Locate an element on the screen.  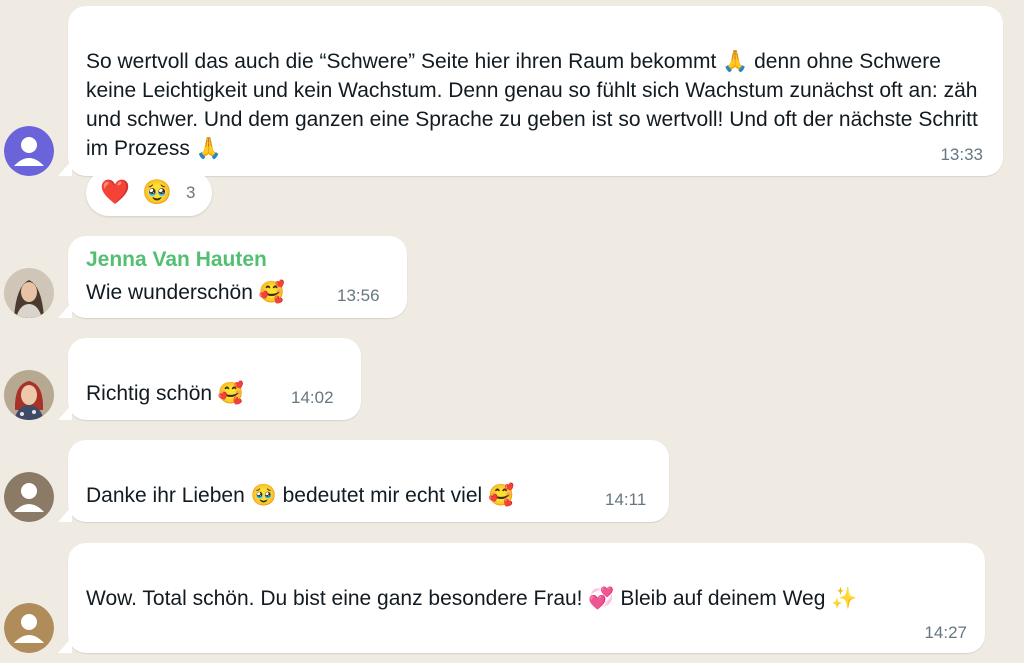
message-text: Richtig schön 🥰 is located at coordinates (165, 393).